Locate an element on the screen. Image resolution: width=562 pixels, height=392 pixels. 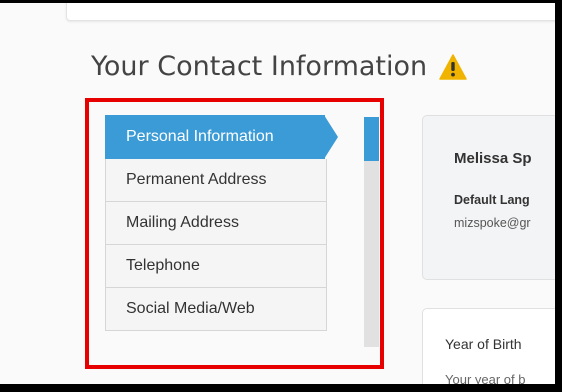
warning-triangle-icon is located at coordinates (453, 66).